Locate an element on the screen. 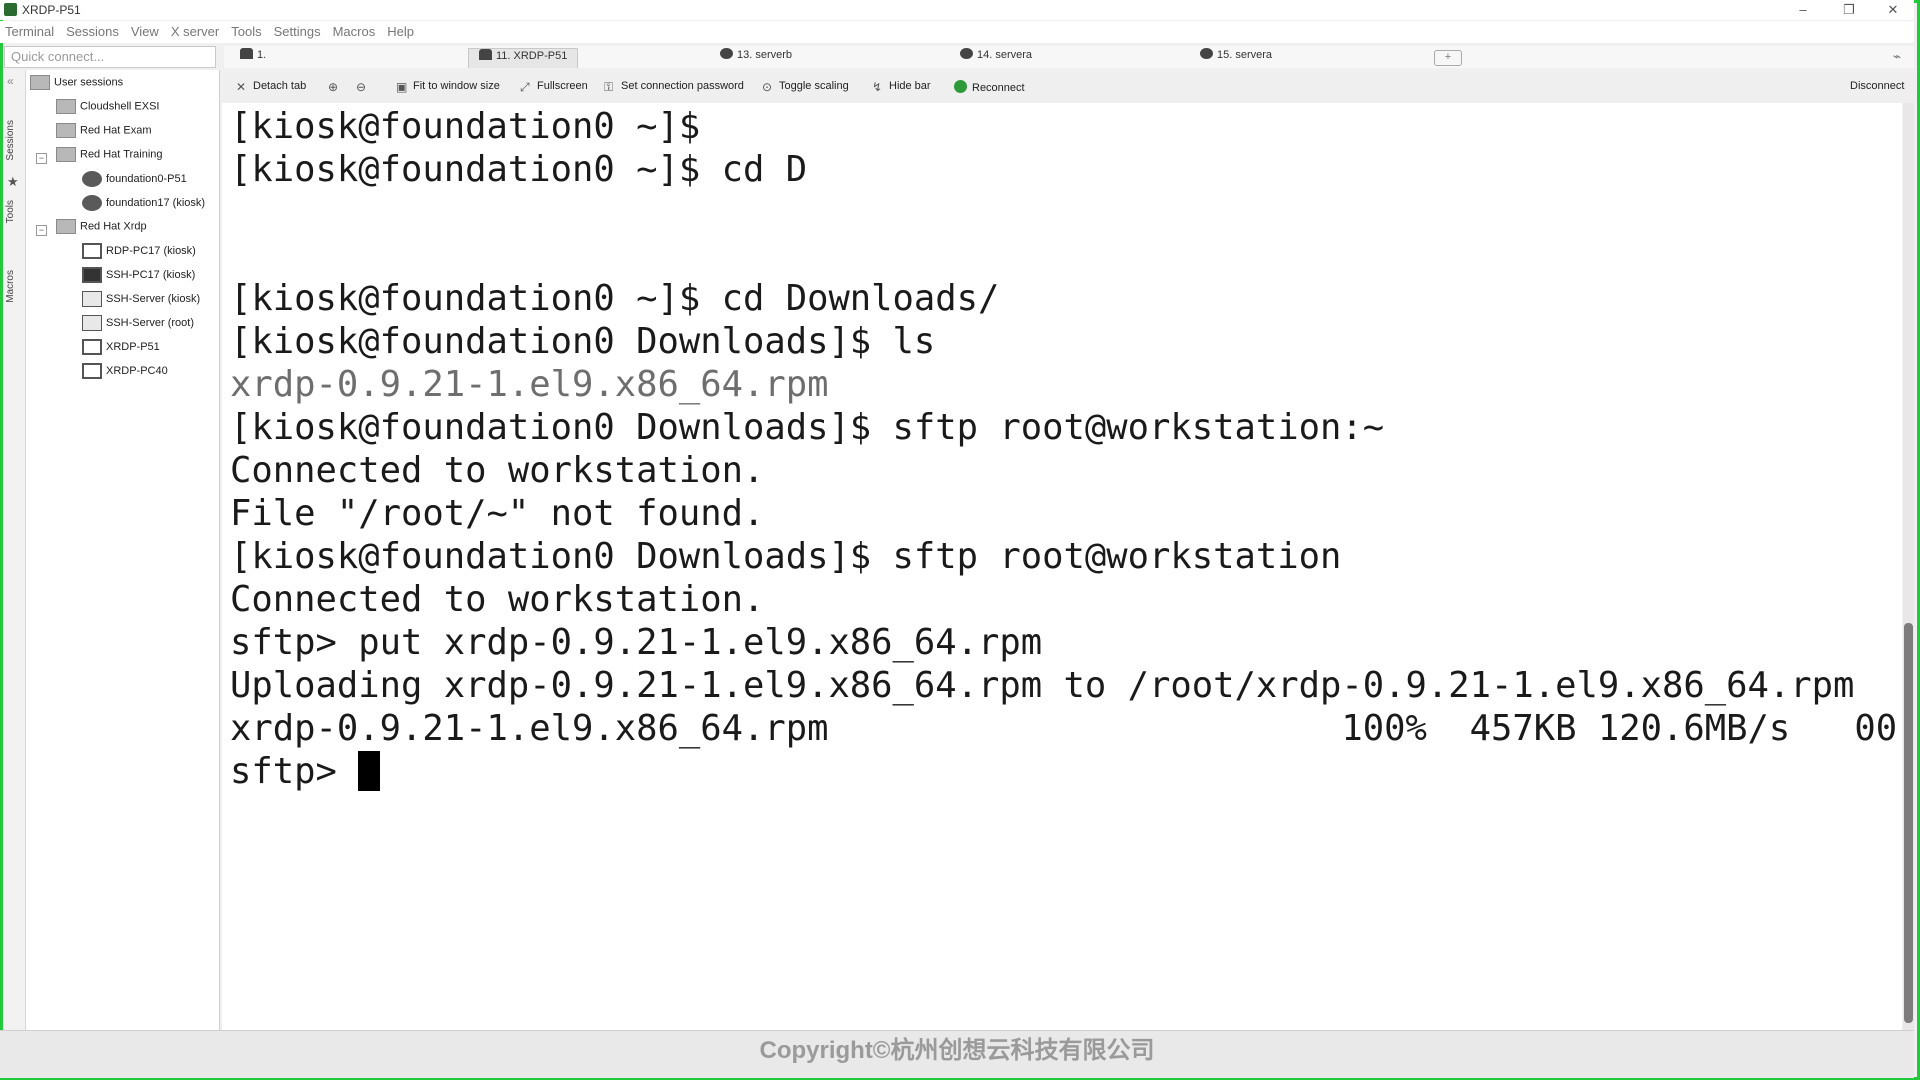 Image resolution: width=1920 pixels, height=1080 pixels. detach-tab-button: ✕ Detach tab is located at coordinates (271, 86).